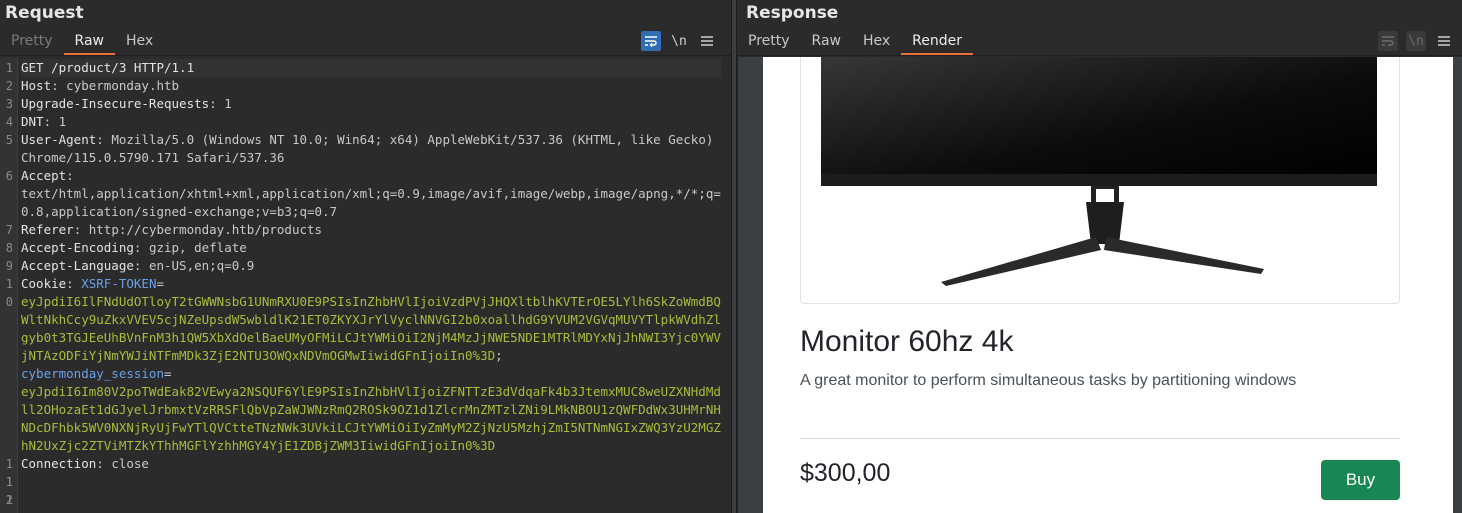 Image resolution: width=1462 pixels, height=513 pixels. Describe the element at coordinates (845, 473) in the screenshot. I see `product-price: $300,00` at that location.